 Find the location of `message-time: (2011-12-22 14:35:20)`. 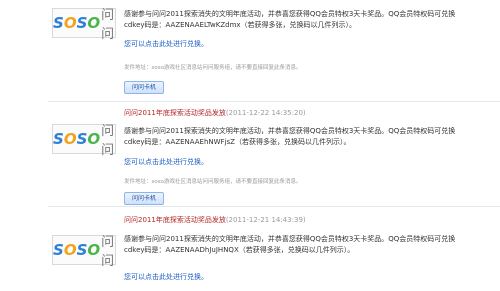

message-time: (2011-12-22 14:35:20) is located at coordinates (265, 113).